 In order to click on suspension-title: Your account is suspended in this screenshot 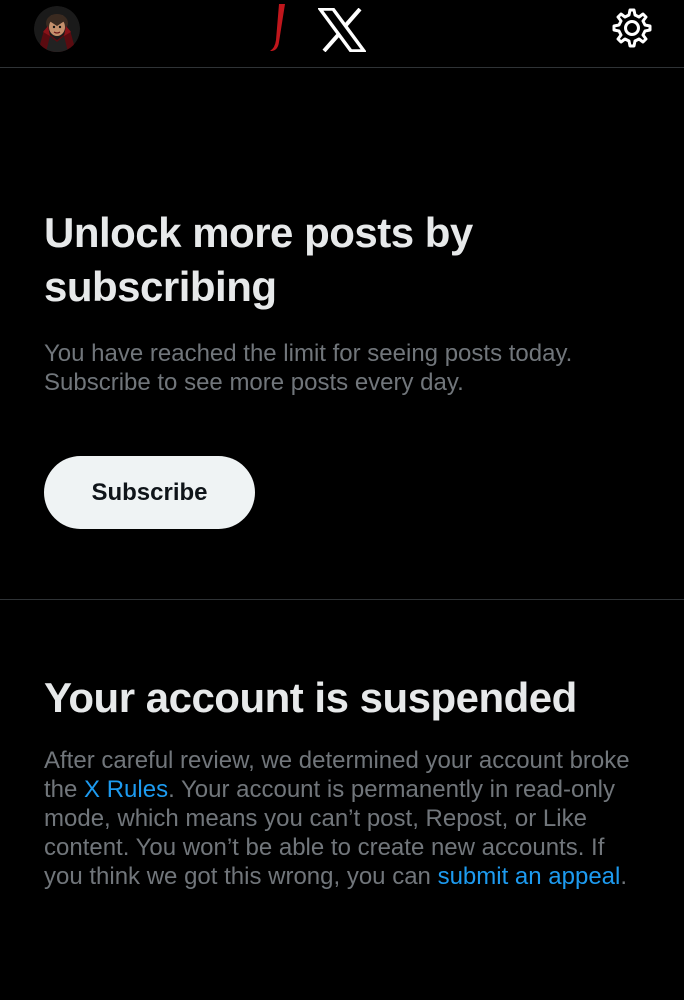, I will do `click(310, 697)`.